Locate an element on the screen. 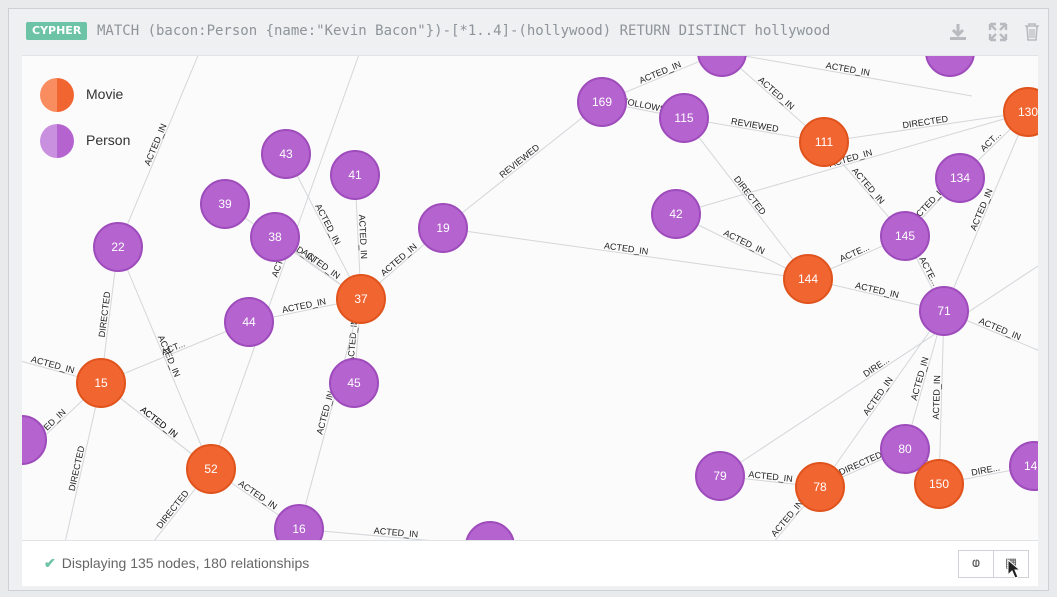  movie-node: 37 is located at coordinates (361, 299).